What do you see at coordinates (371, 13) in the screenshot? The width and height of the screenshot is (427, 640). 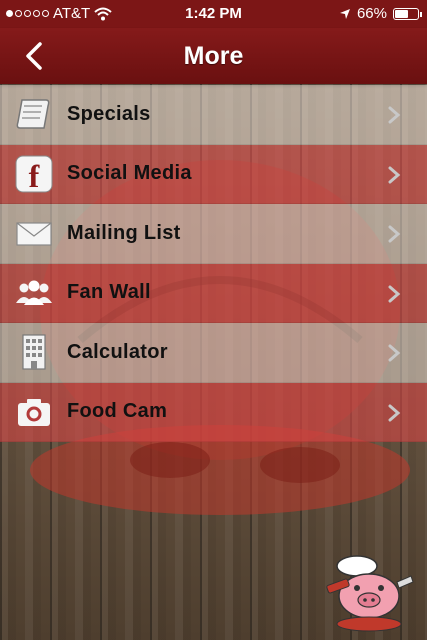 I see `battery-percent: 66%` at bounding box center [371, 13].